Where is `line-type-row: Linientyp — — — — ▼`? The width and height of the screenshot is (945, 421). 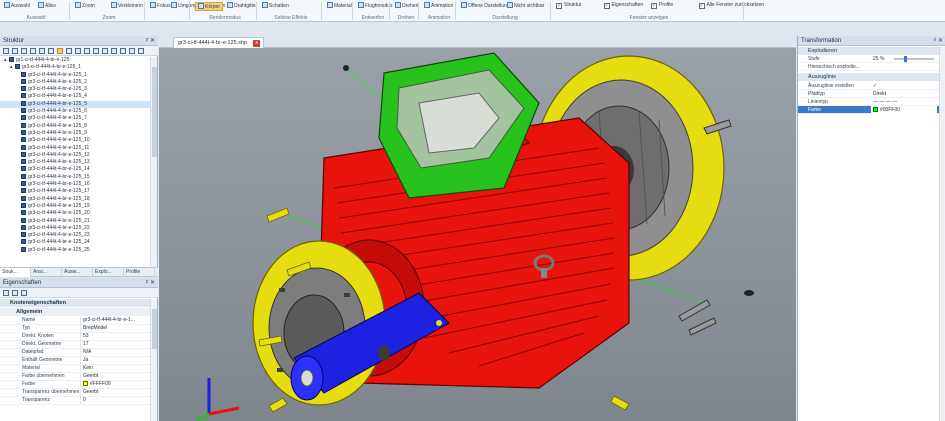
line-type-row: Linientyp — — — — ▼ is located at coordinates (871, 102).